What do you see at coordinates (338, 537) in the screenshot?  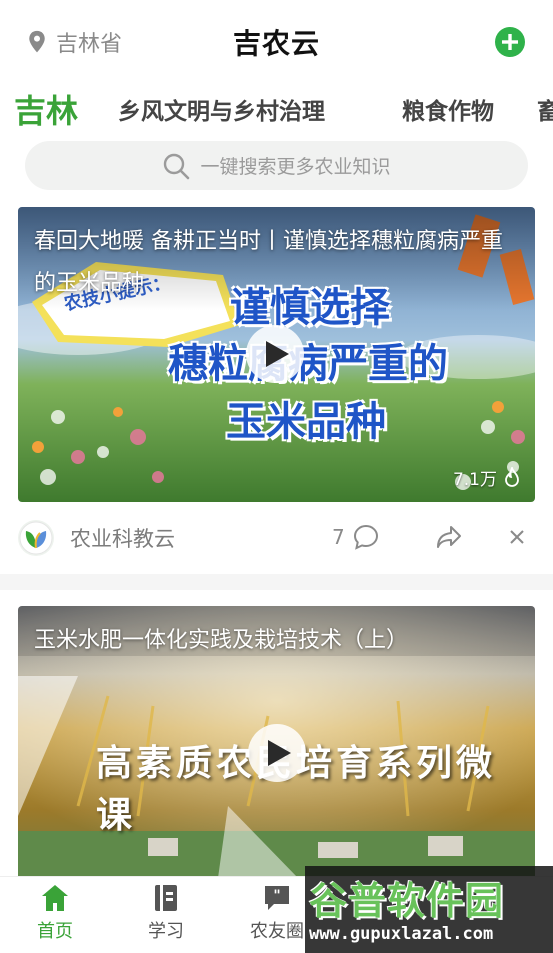 I see `comment-count: 7` at bounding box center [338, 537].